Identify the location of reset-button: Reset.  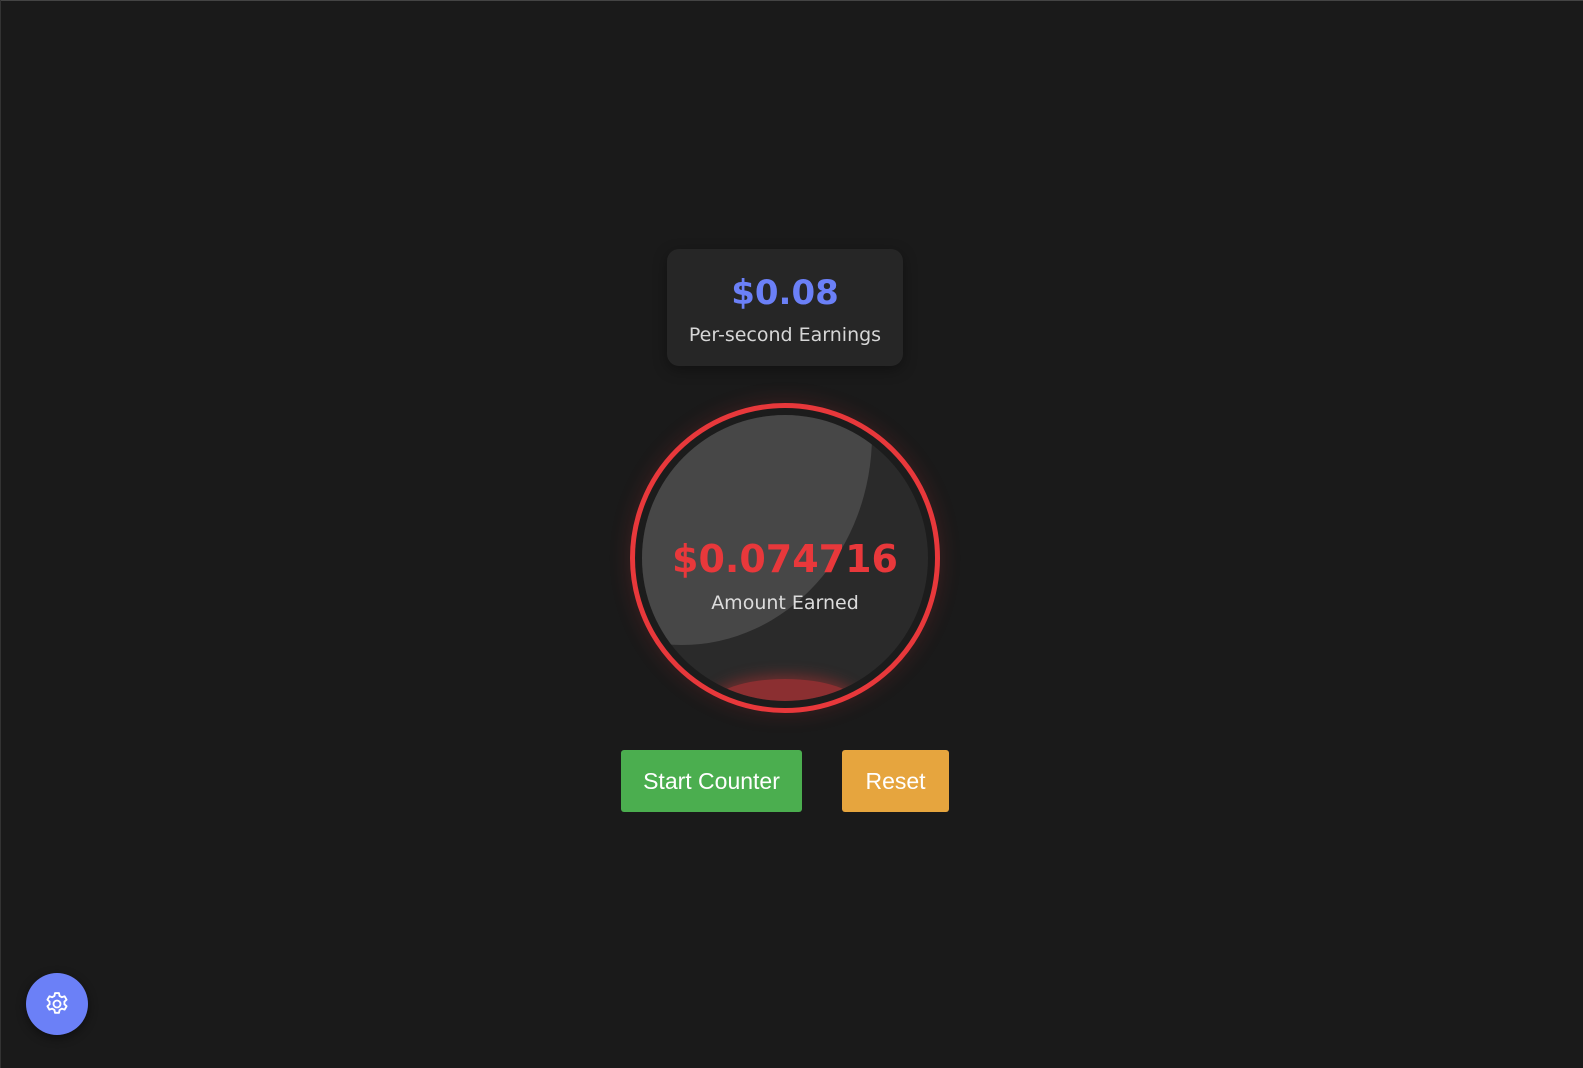
(895, 781).